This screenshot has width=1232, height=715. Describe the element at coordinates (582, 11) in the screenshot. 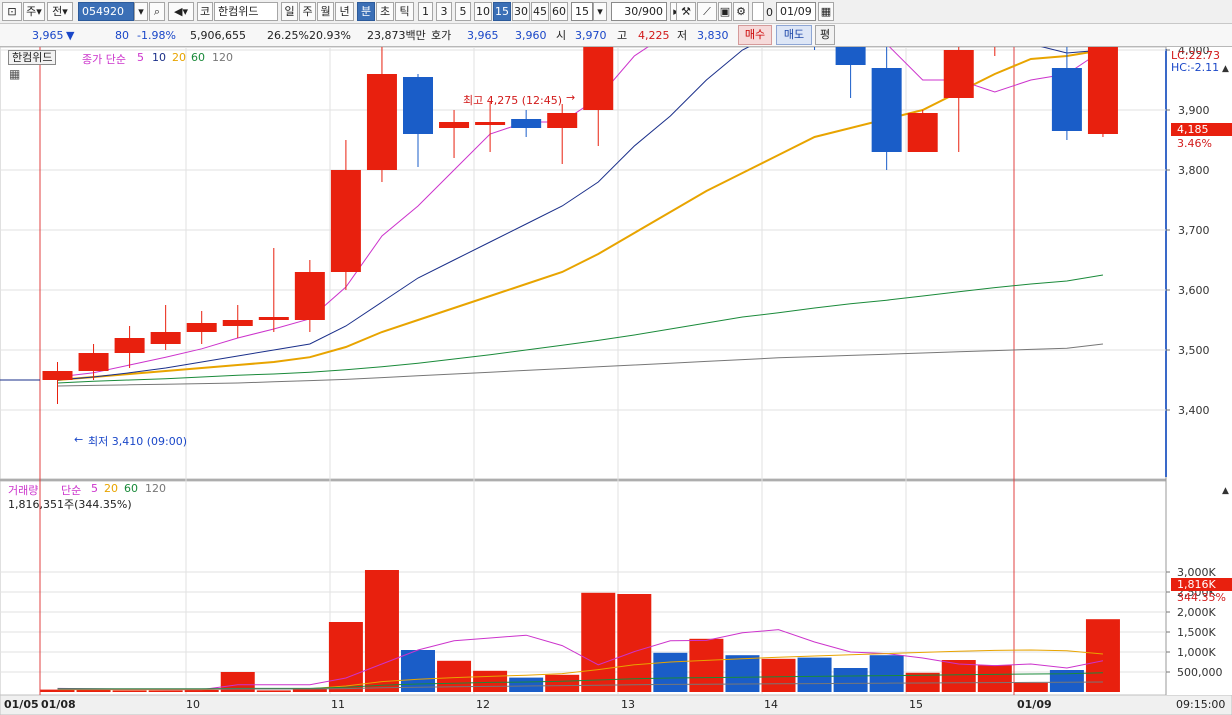

I see `interval-input: 15` at that location.